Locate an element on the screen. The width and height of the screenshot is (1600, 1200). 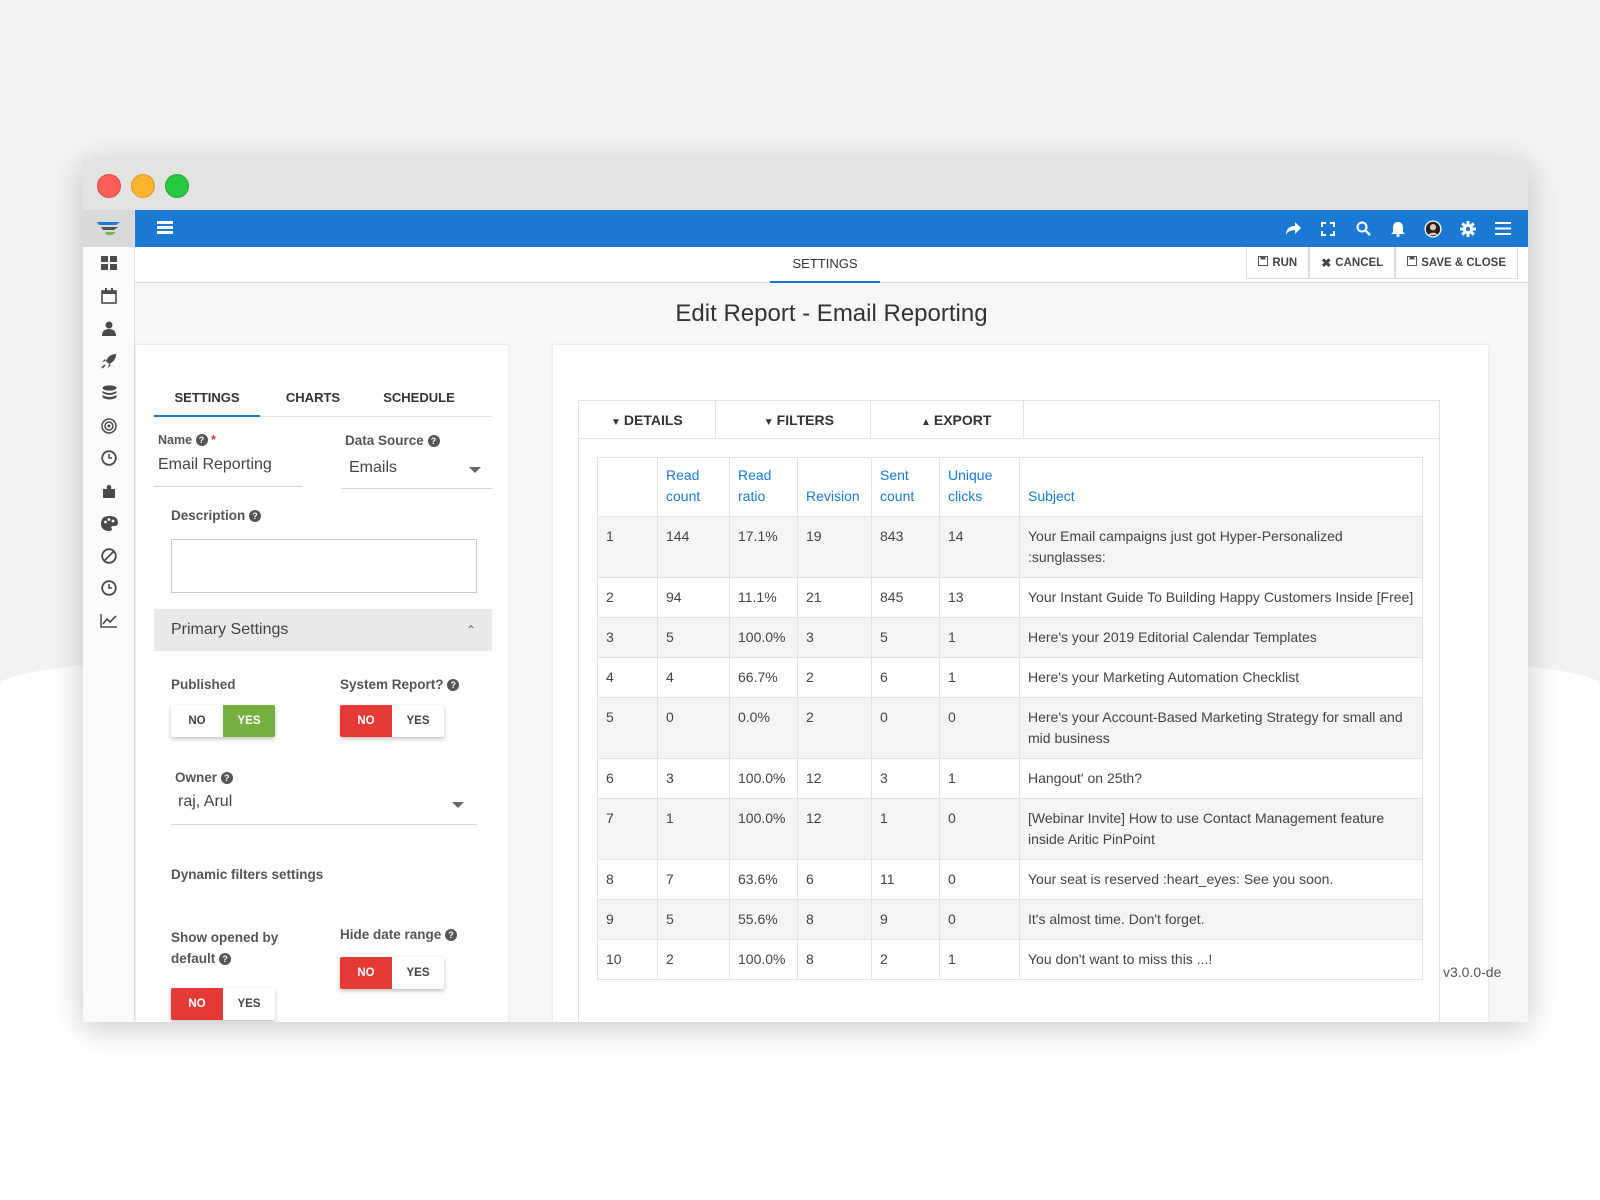
table-cell: 12 is located at coordinates (834, 778).